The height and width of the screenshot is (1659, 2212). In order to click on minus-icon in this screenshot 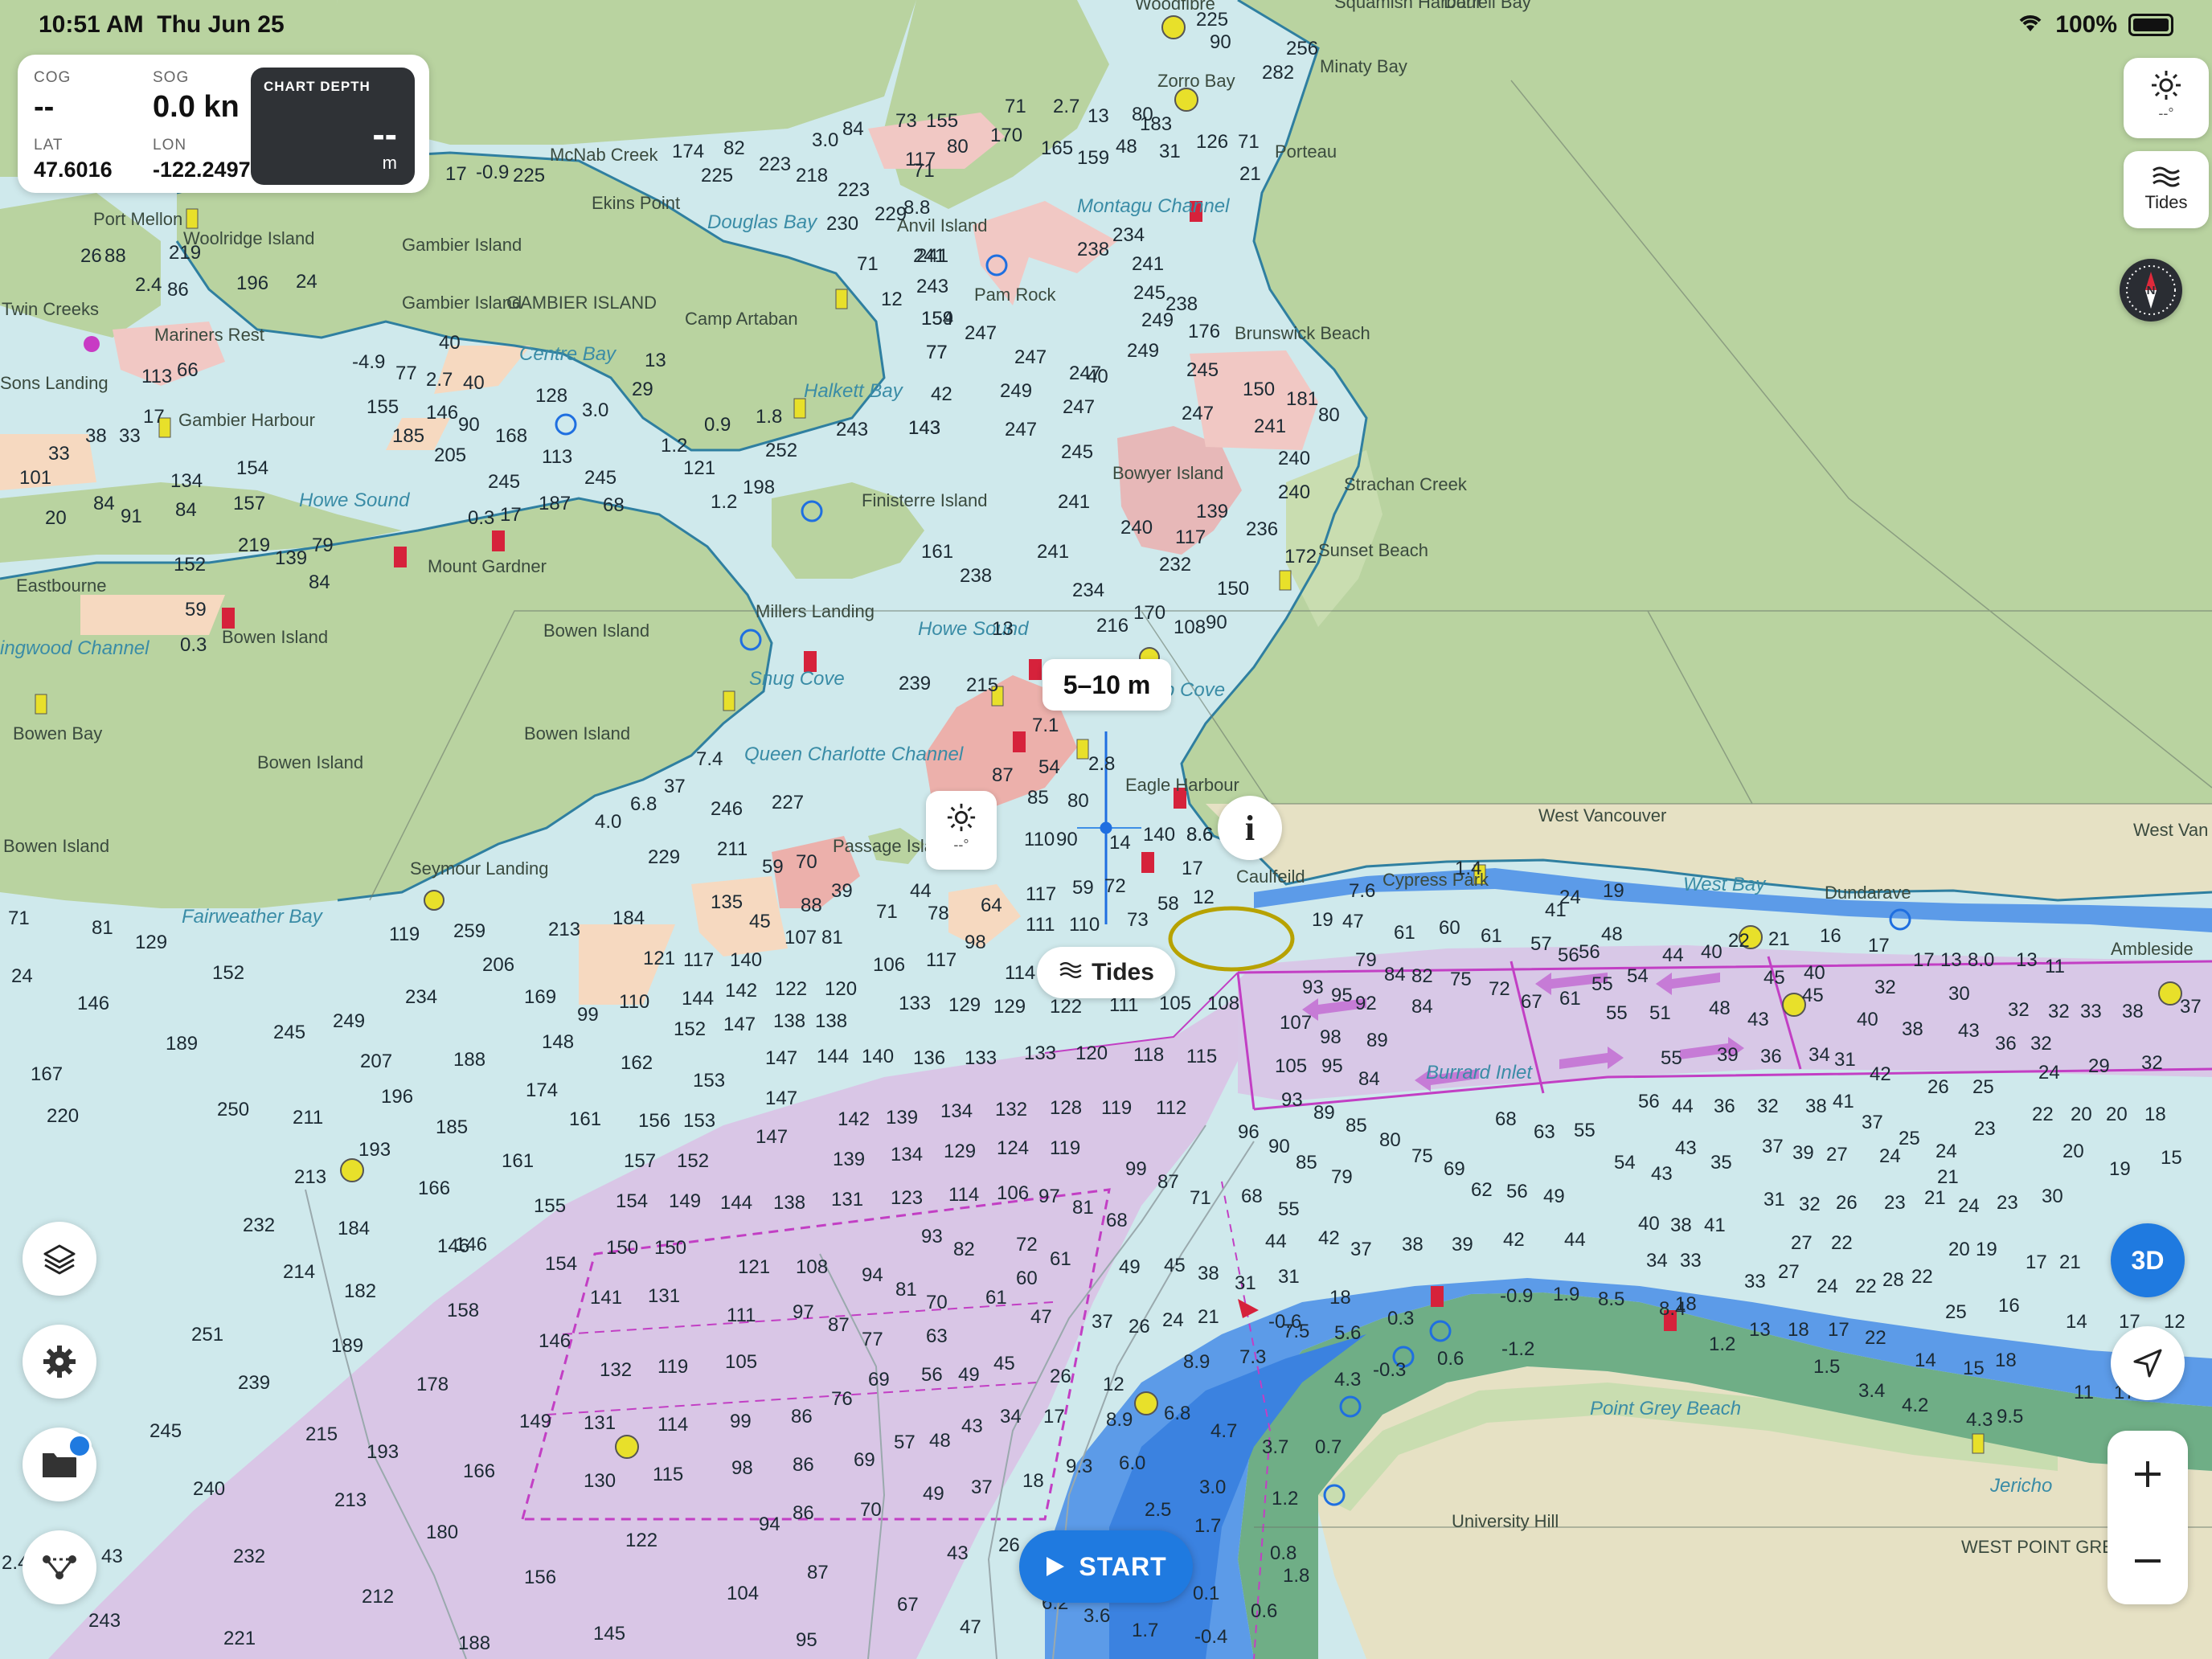, I will do `click(2148, 1561)`.